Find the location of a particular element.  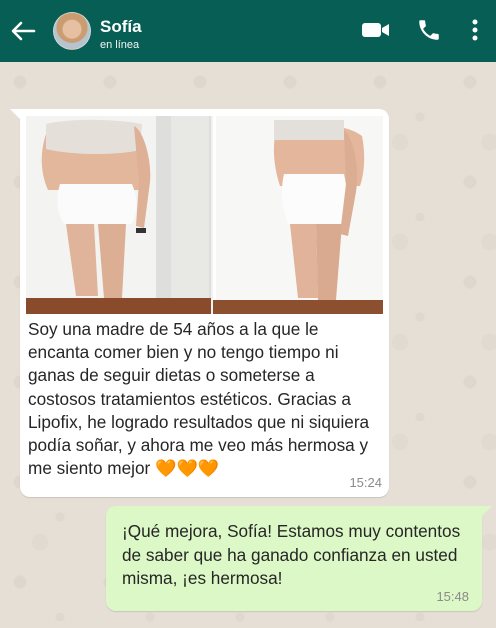

outgoing-message-time: 15:48 is located at coordinates (452, 596).